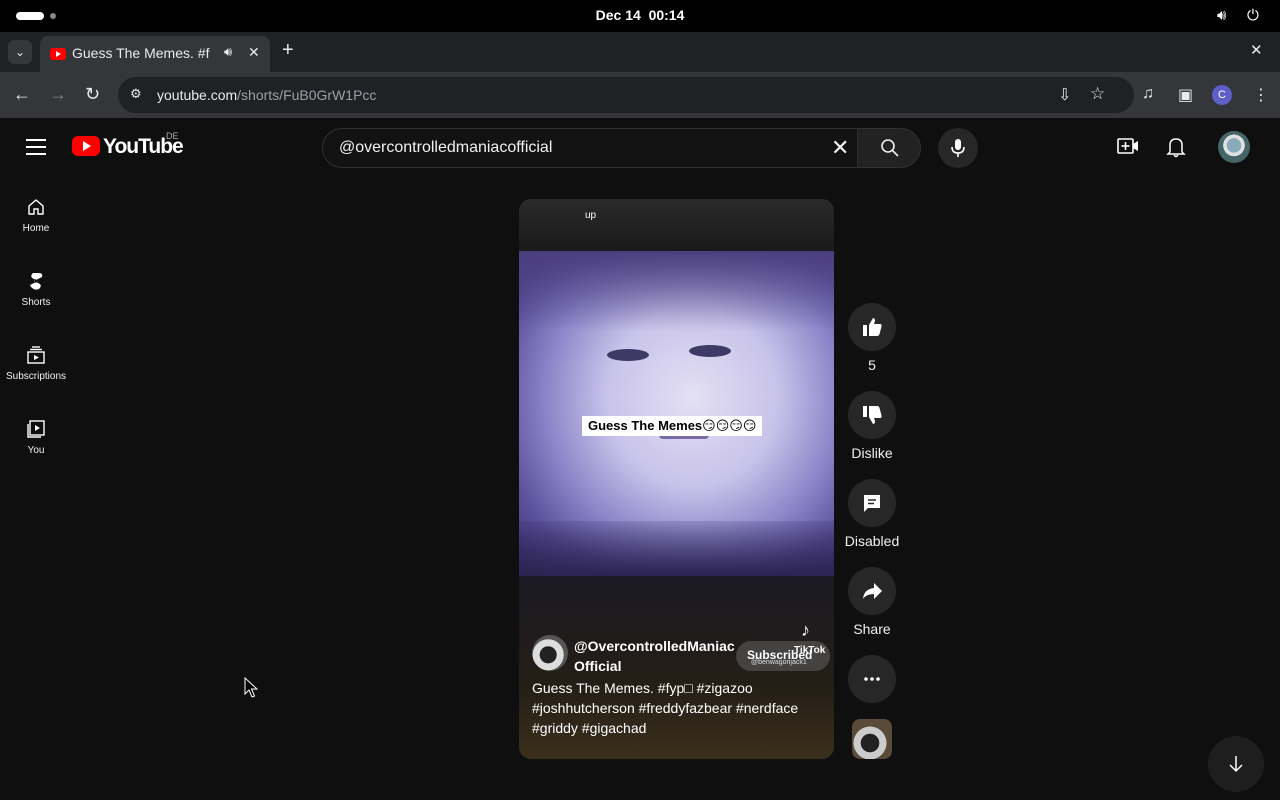 The image size is (1280, 800). What do you see at coordinates (872, 541) in the screenshot?
I see `comments-label: Disabled` at bounding box center [872, 541].